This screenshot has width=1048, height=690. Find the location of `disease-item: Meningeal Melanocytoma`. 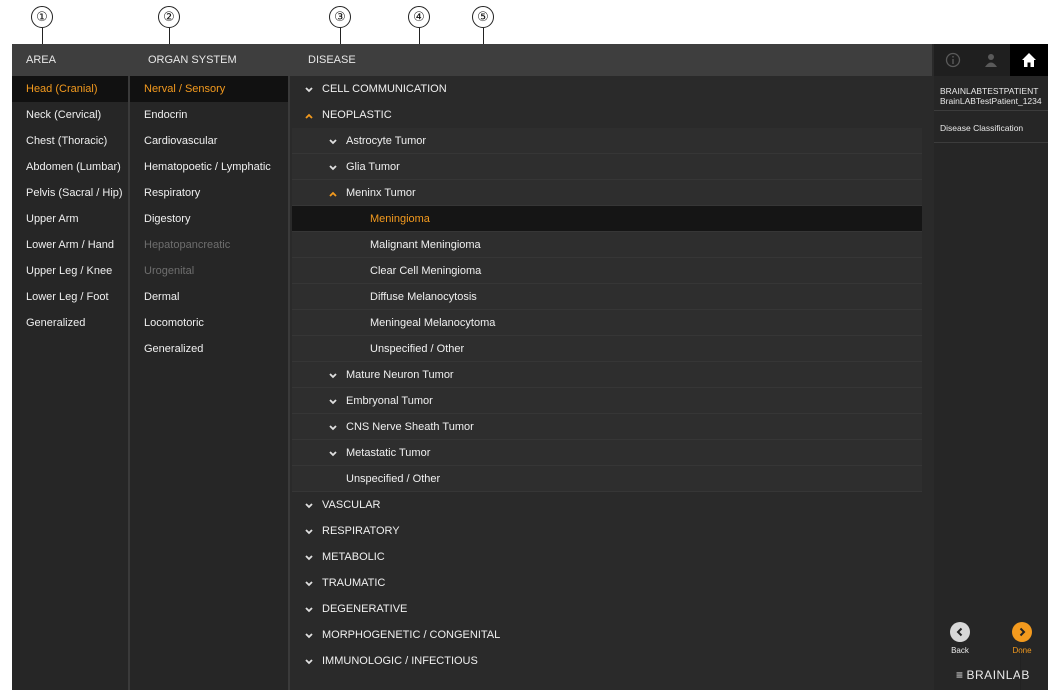

disease-item: Meningeal Melanocytoma is located at coordinates (607, 323).